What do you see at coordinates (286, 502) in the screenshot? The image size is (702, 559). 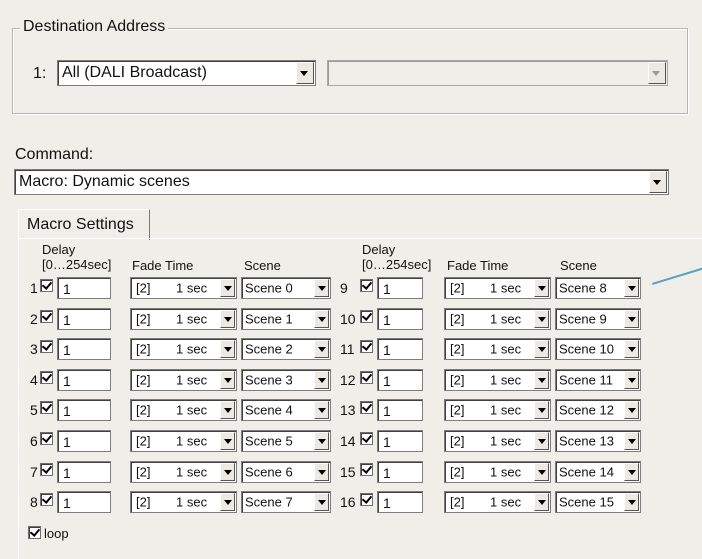 I see `scene-select: Scene 7` at bounding box center [286, 502].